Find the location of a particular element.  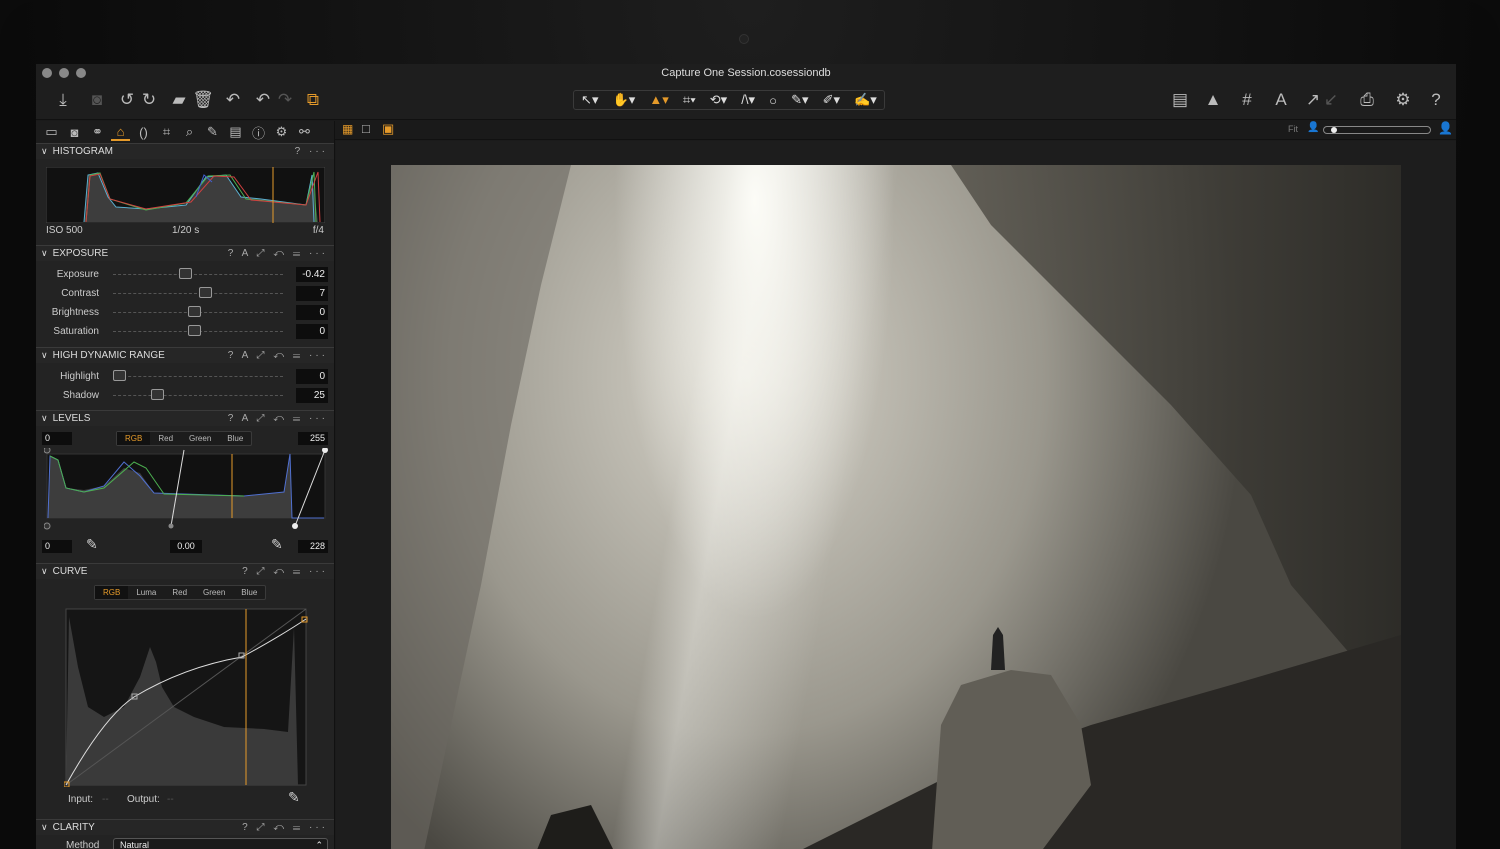

rotate-left-icon: ↺ is located at coordinates (127, 100).